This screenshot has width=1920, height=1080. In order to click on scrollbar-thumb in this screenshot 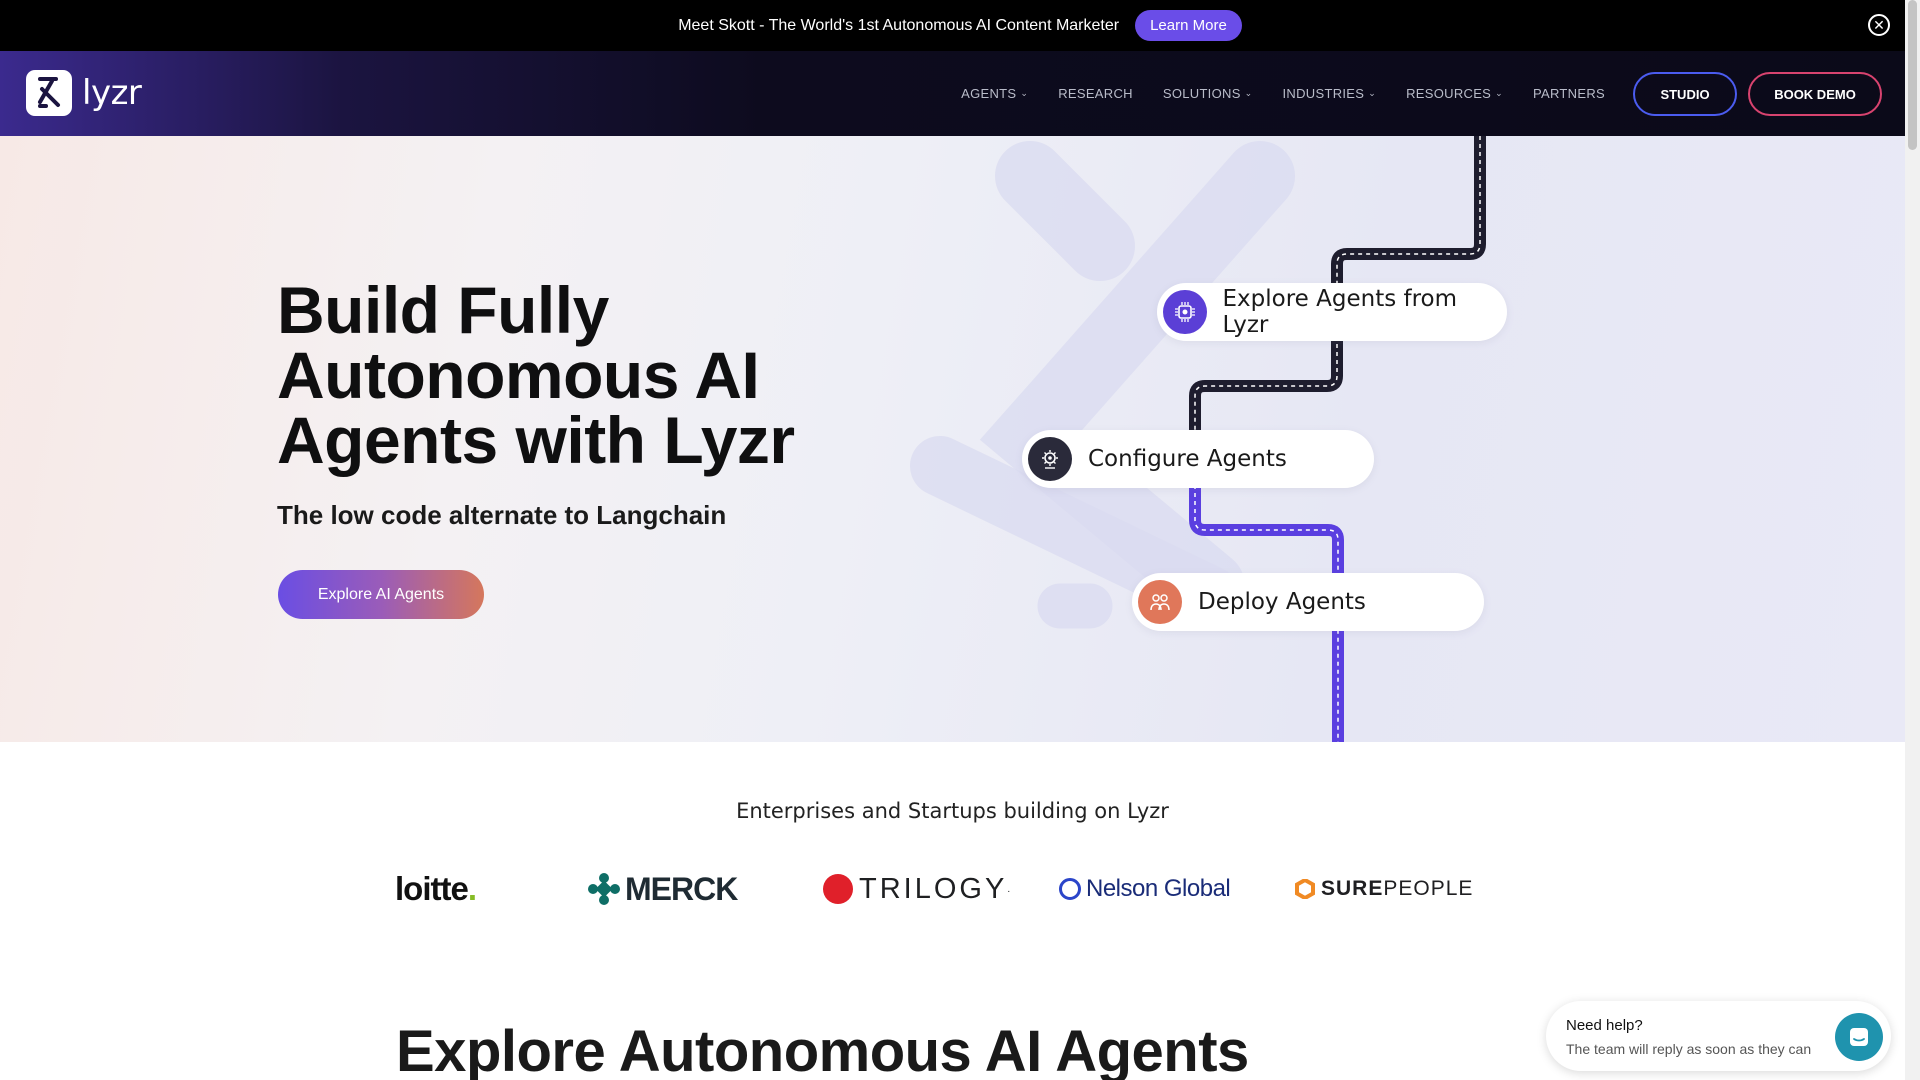, I will do `click(1912, 75)`.